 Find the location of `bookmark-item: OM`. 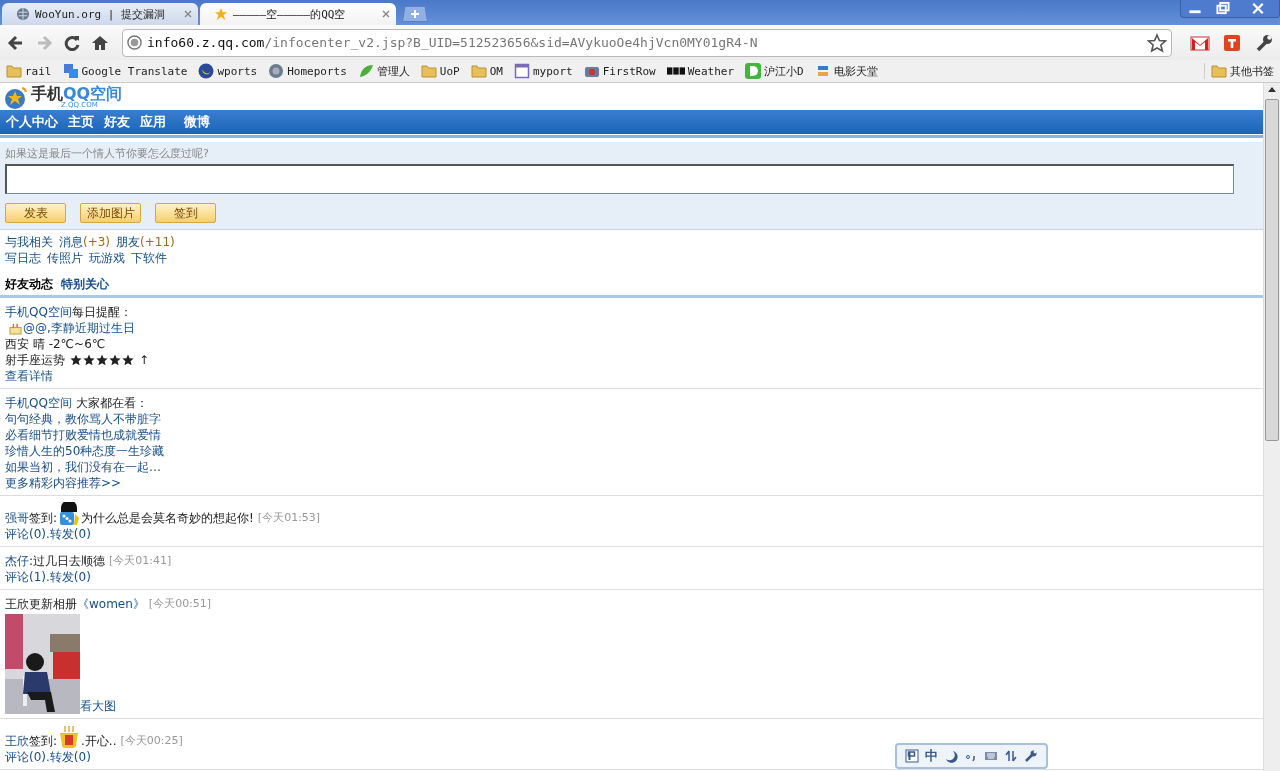

bookmark-item: OM is located at coordinates (486, 71).